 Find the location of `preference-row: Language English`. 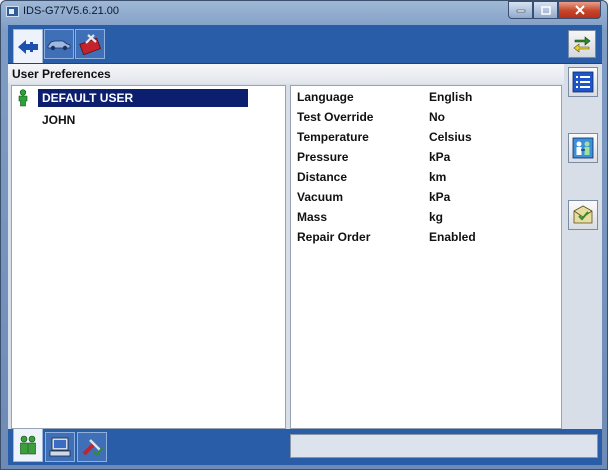

preference-row: Language English is located at coordinates (384, 99).